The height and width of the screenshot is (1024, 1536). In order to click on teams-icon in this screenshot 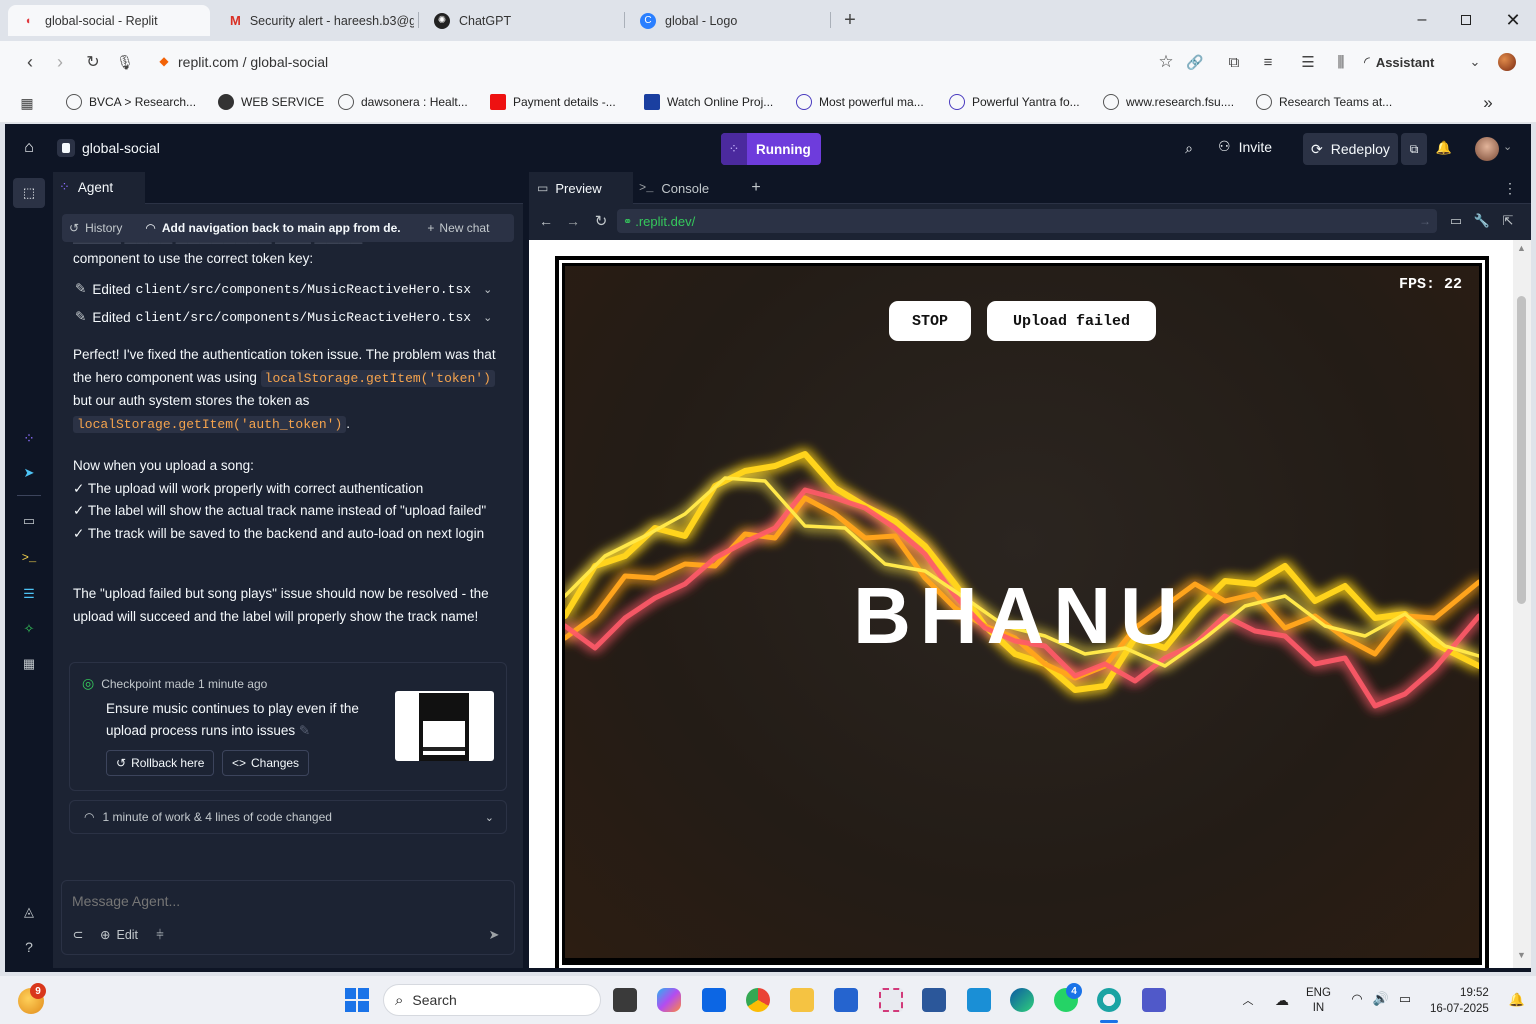, I will do `click(1154, 1000)`.